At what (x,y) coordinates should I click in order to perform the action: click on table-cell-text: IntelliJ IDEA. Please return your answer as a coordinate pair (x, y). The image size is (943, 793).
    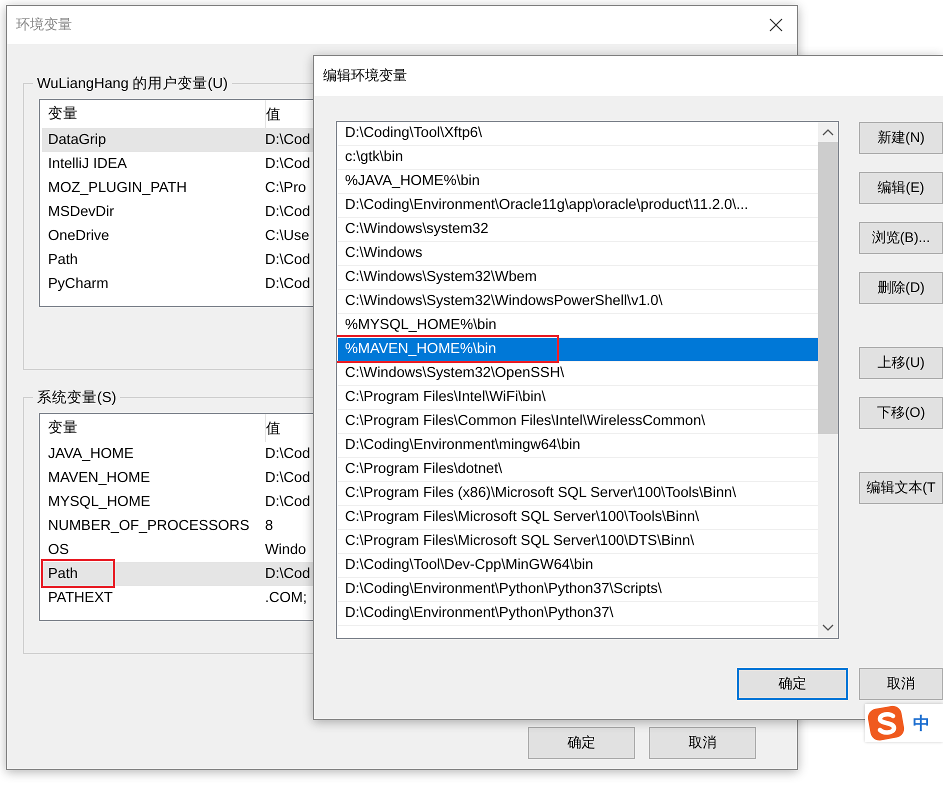
    Looking at the image, I should click on (87, 164).